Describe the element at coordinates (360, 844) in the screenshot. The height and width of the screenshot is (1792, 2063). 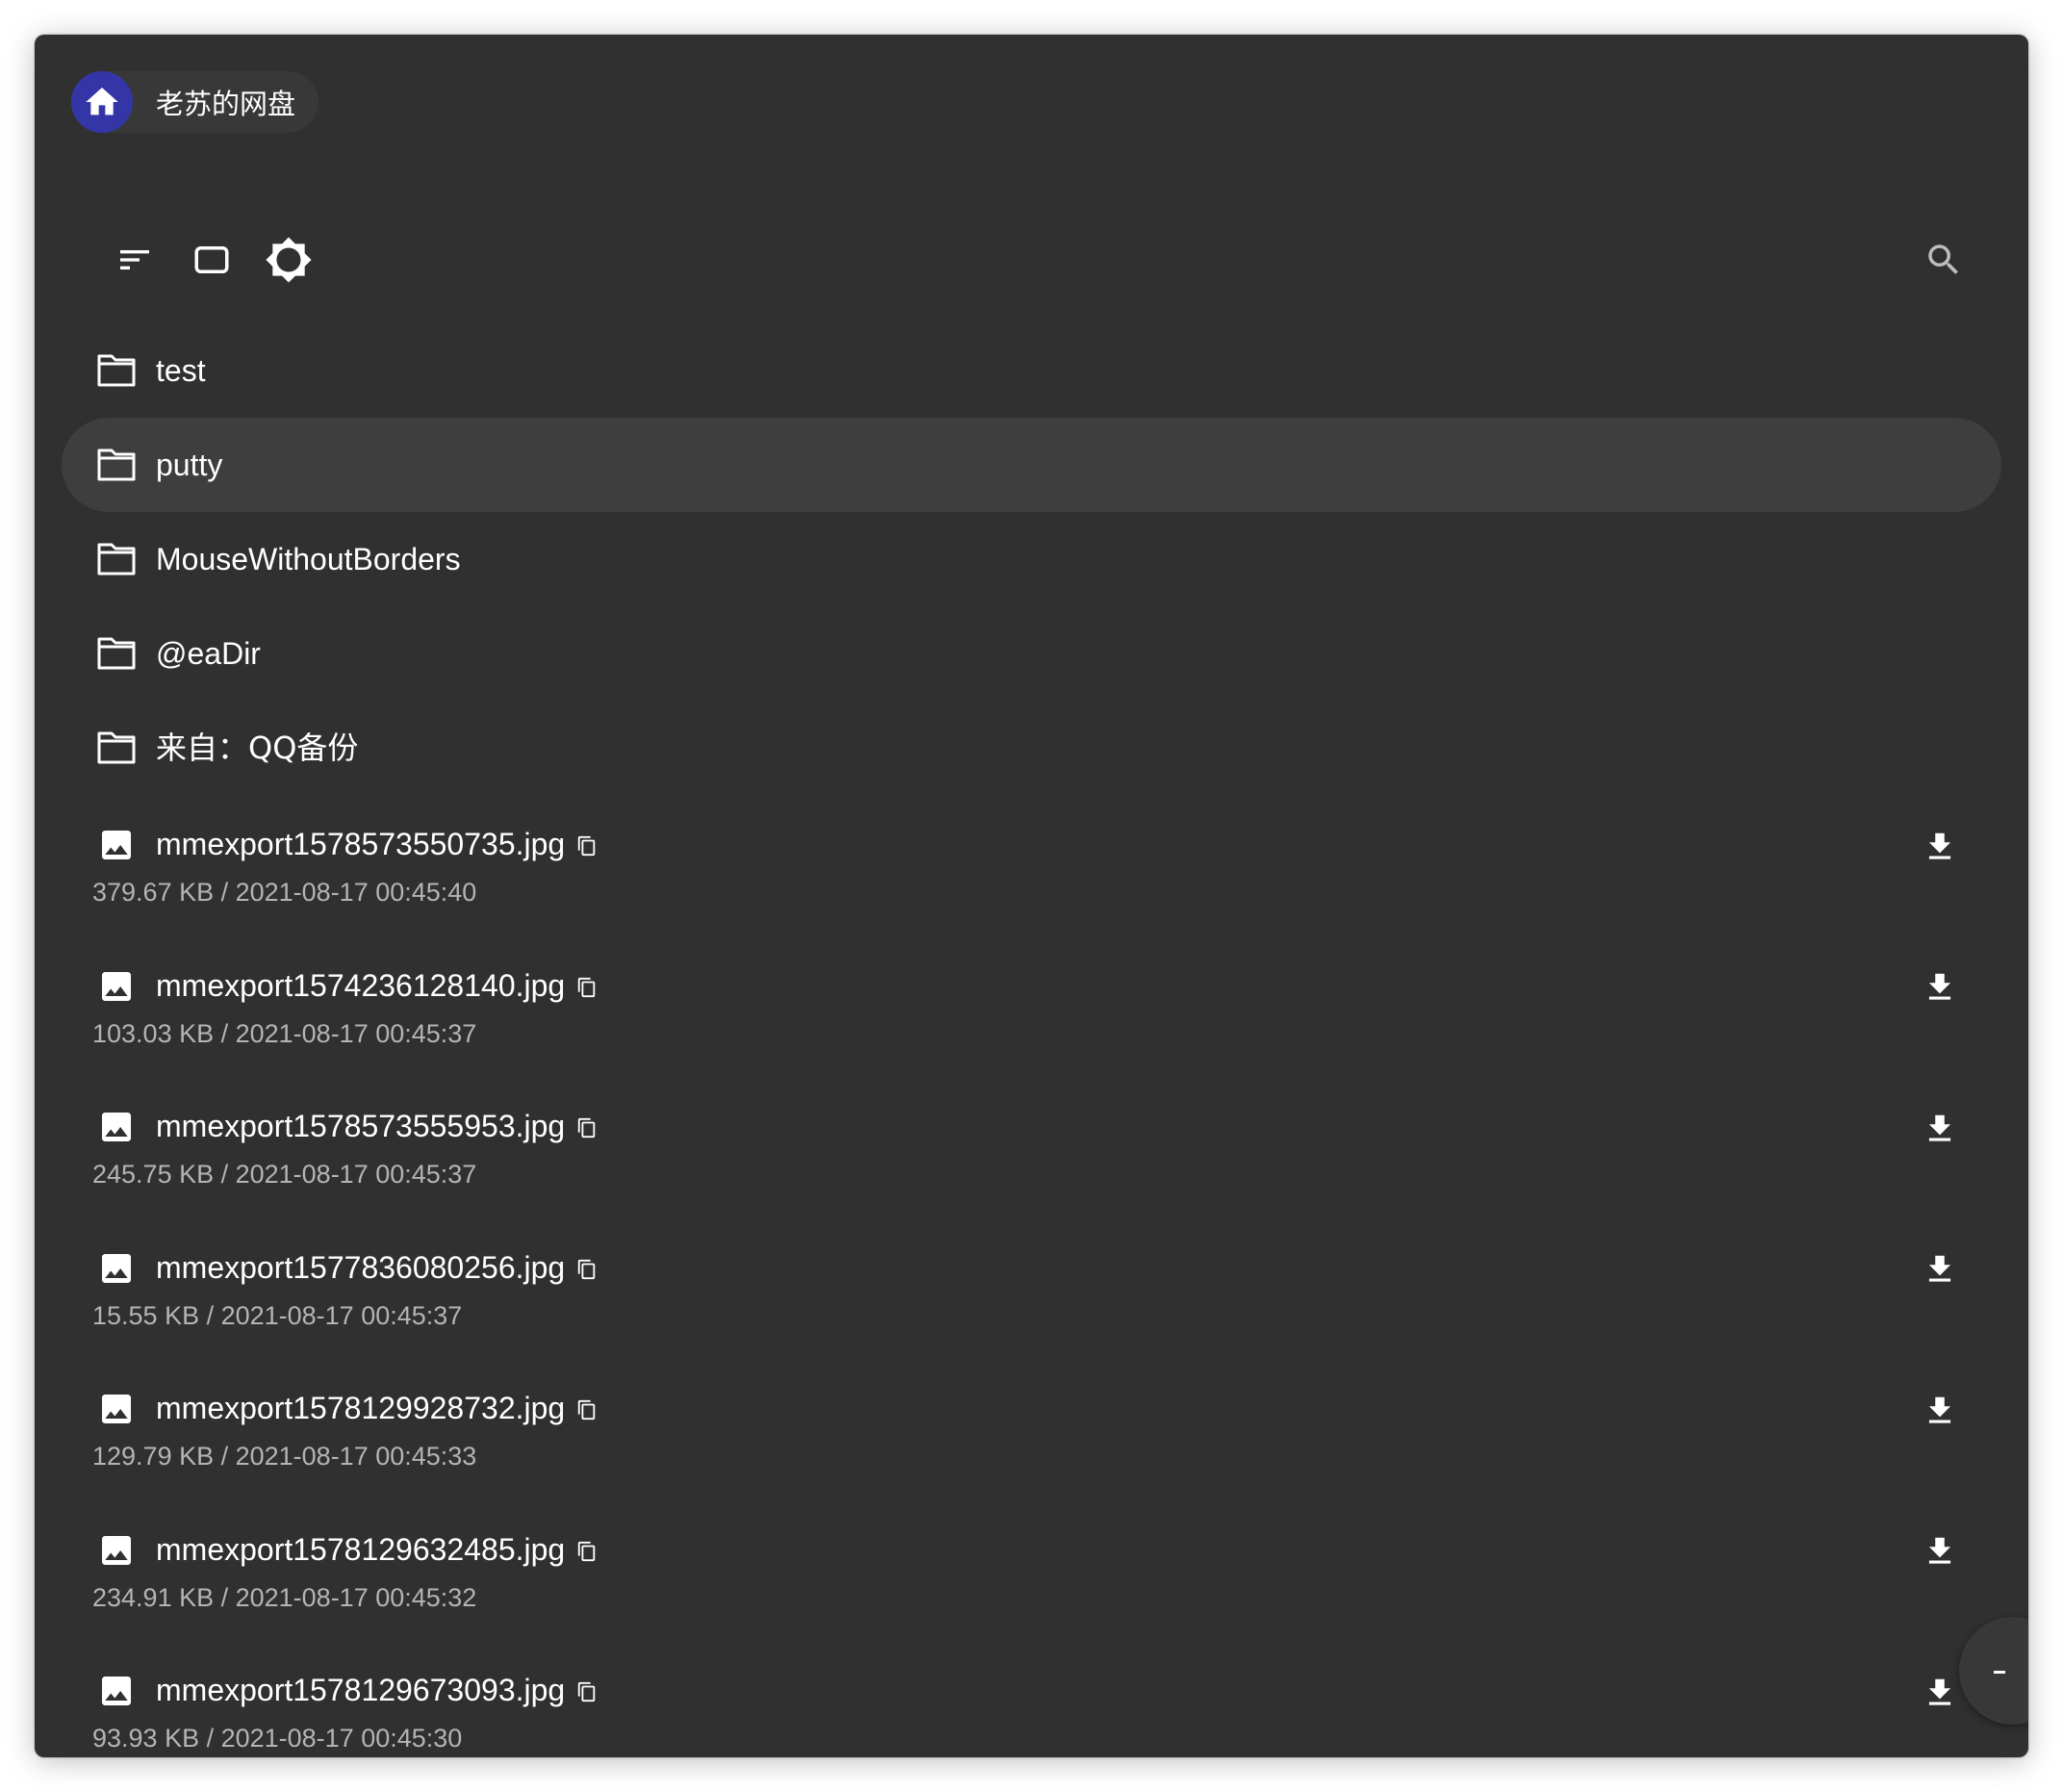
I see `file-name: mmexport1578573550735.jpg` at that location.